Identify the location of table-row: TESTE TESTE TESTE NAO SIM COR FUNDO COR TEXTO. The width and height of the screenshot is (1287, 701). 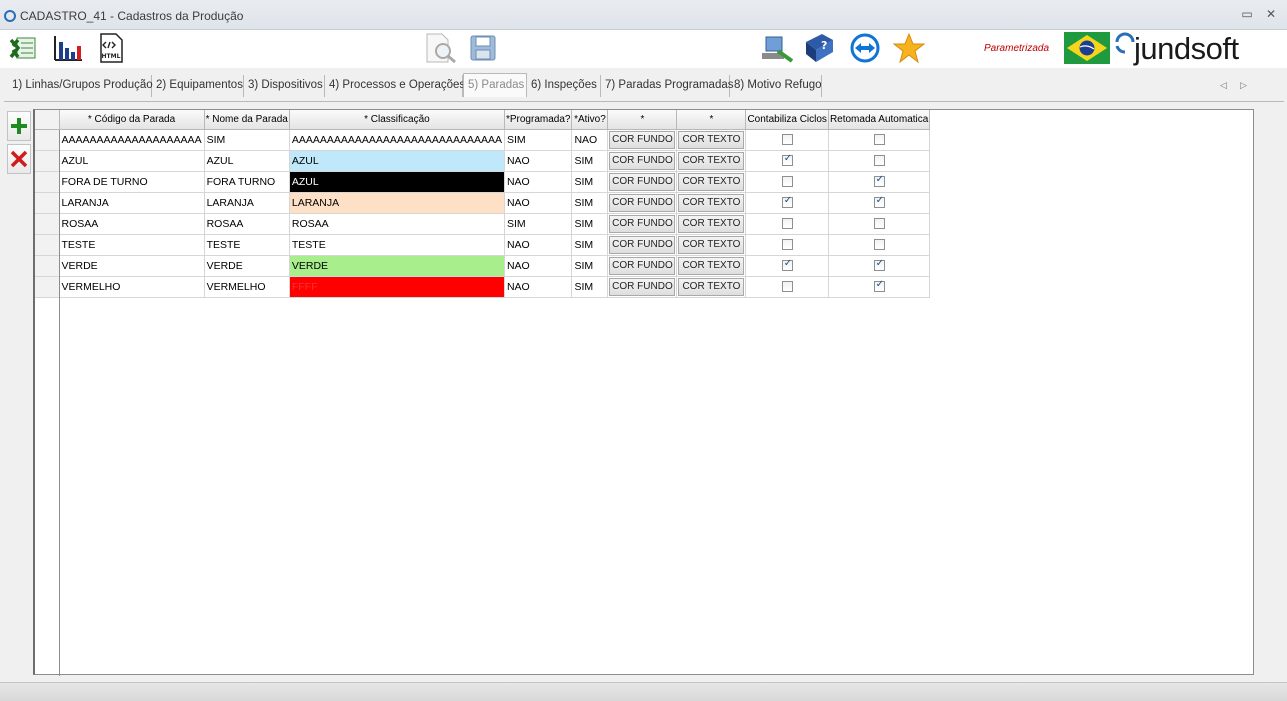
(483, 245).